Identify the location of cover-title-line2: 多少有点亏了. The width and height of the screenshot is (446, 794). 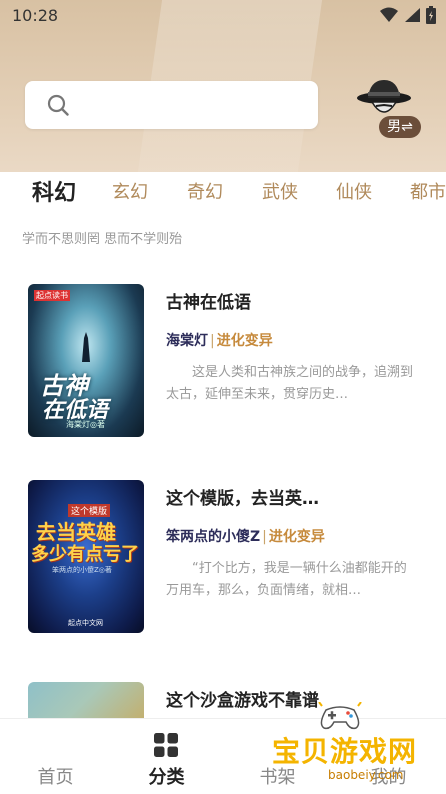
(85, 554).